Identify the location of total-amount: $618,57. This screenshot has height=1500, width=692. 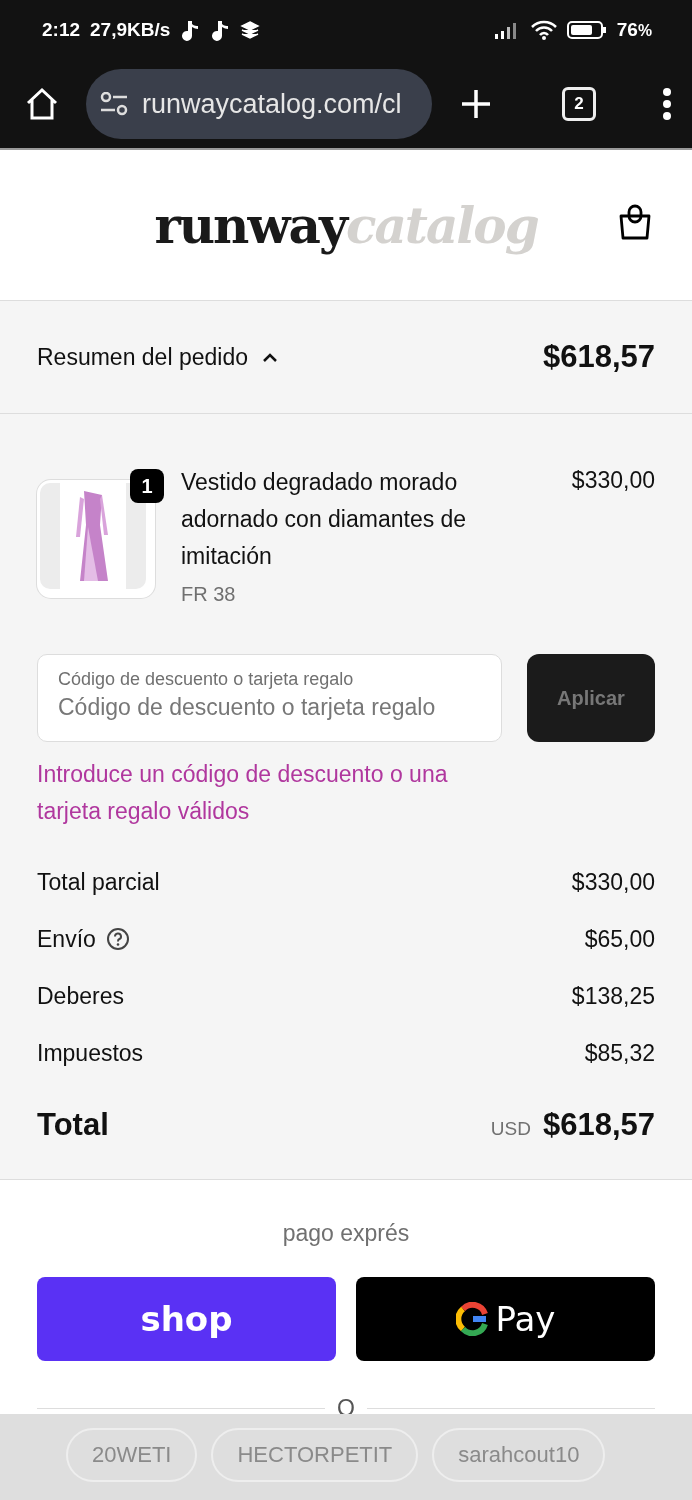
(598, 1125).